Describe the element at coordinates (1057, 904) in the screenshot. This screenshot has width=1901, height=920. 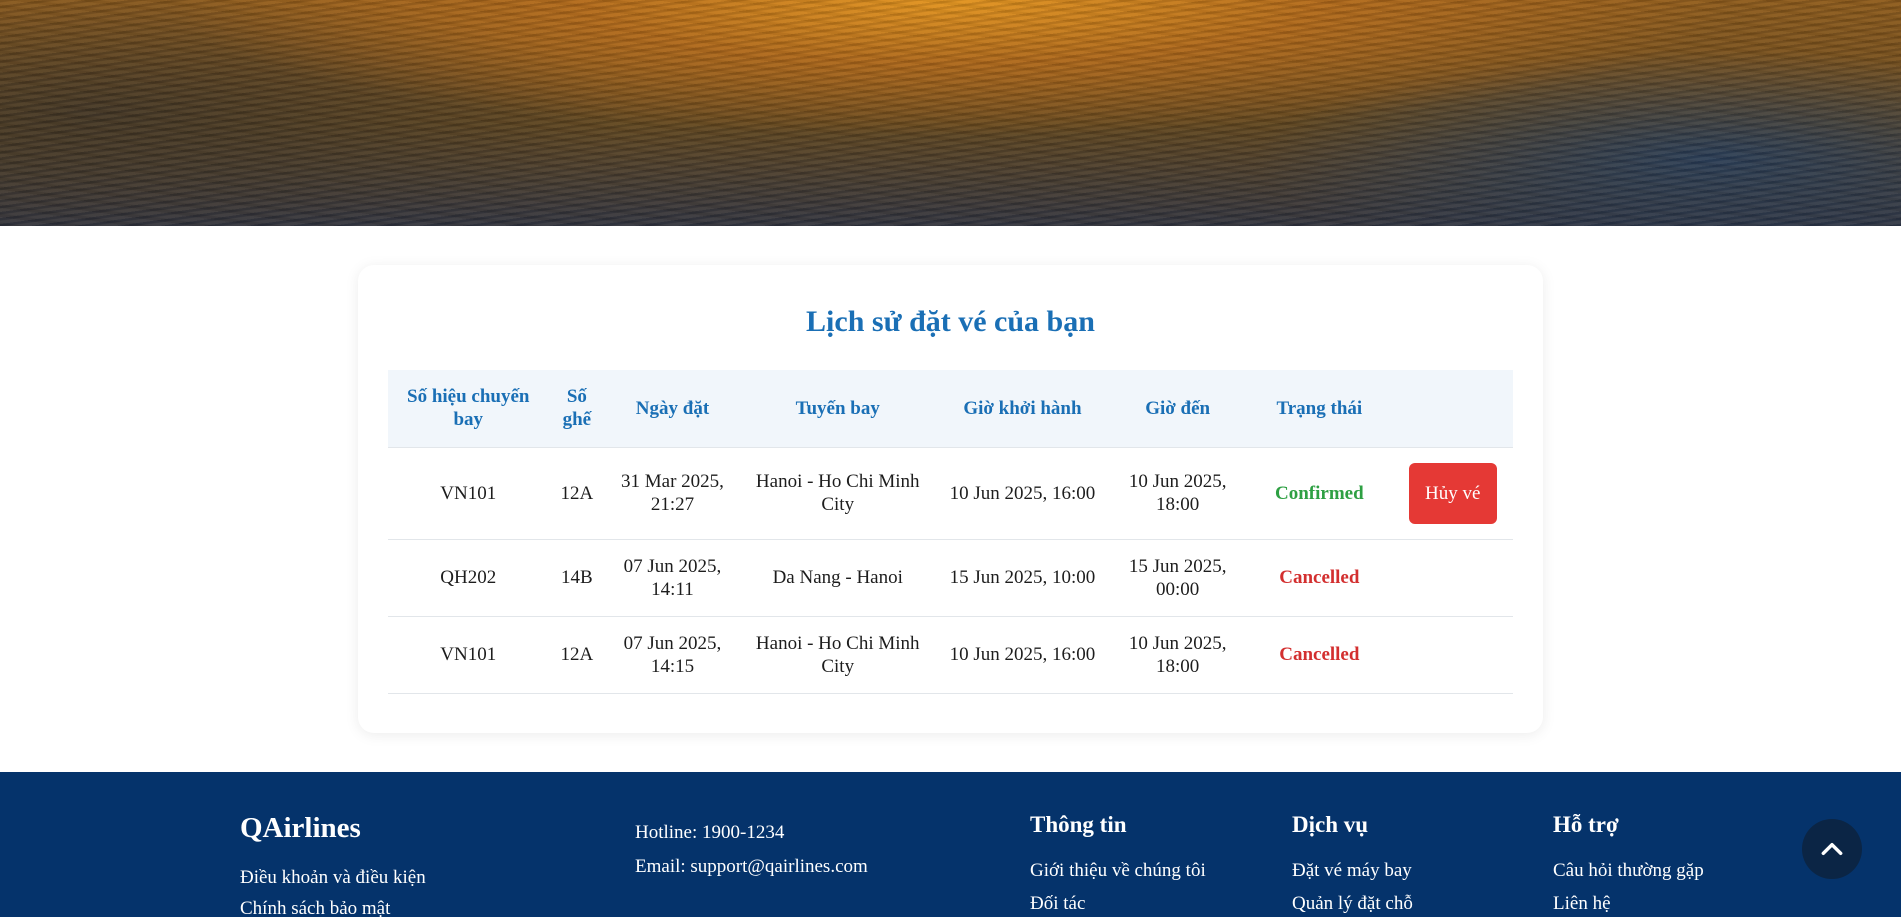
I see `footer-link-partners: Đối tác` at that location.